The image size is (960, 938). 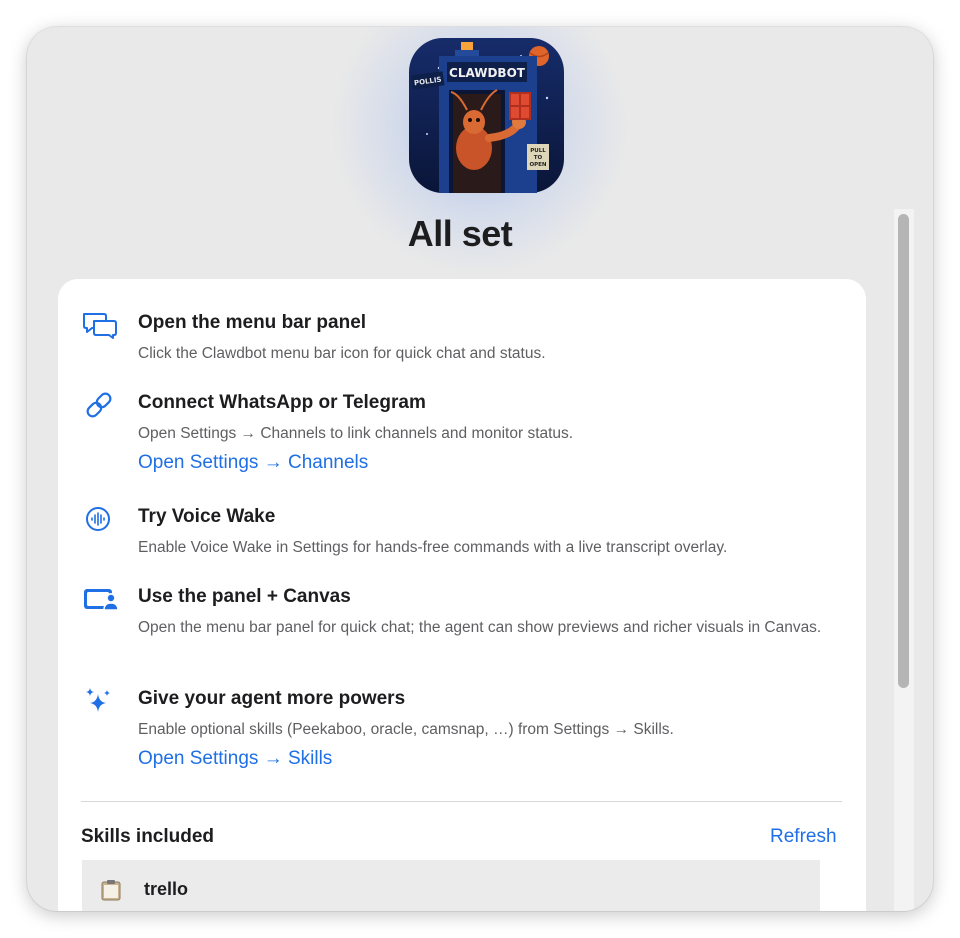 What do you see at coordinates (451, 885) in the screenshot?
I see `skill-row-trello: trello` at bounding box center [451, 885].